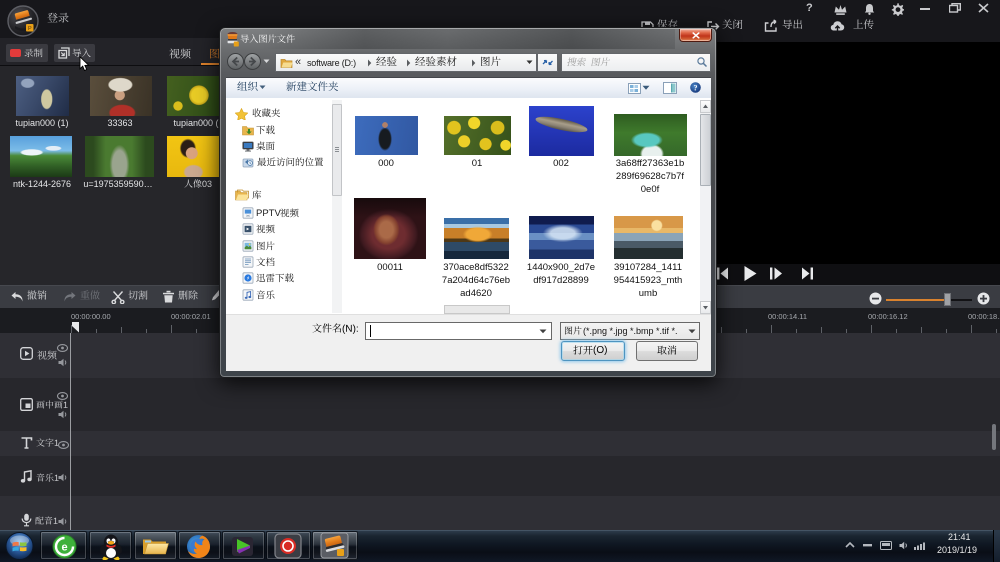 The width and height of the screenshot is (1000, 562). Describe the element at coordinates (64, 548) in the screenshot. I see `svg-text: e` at that location.